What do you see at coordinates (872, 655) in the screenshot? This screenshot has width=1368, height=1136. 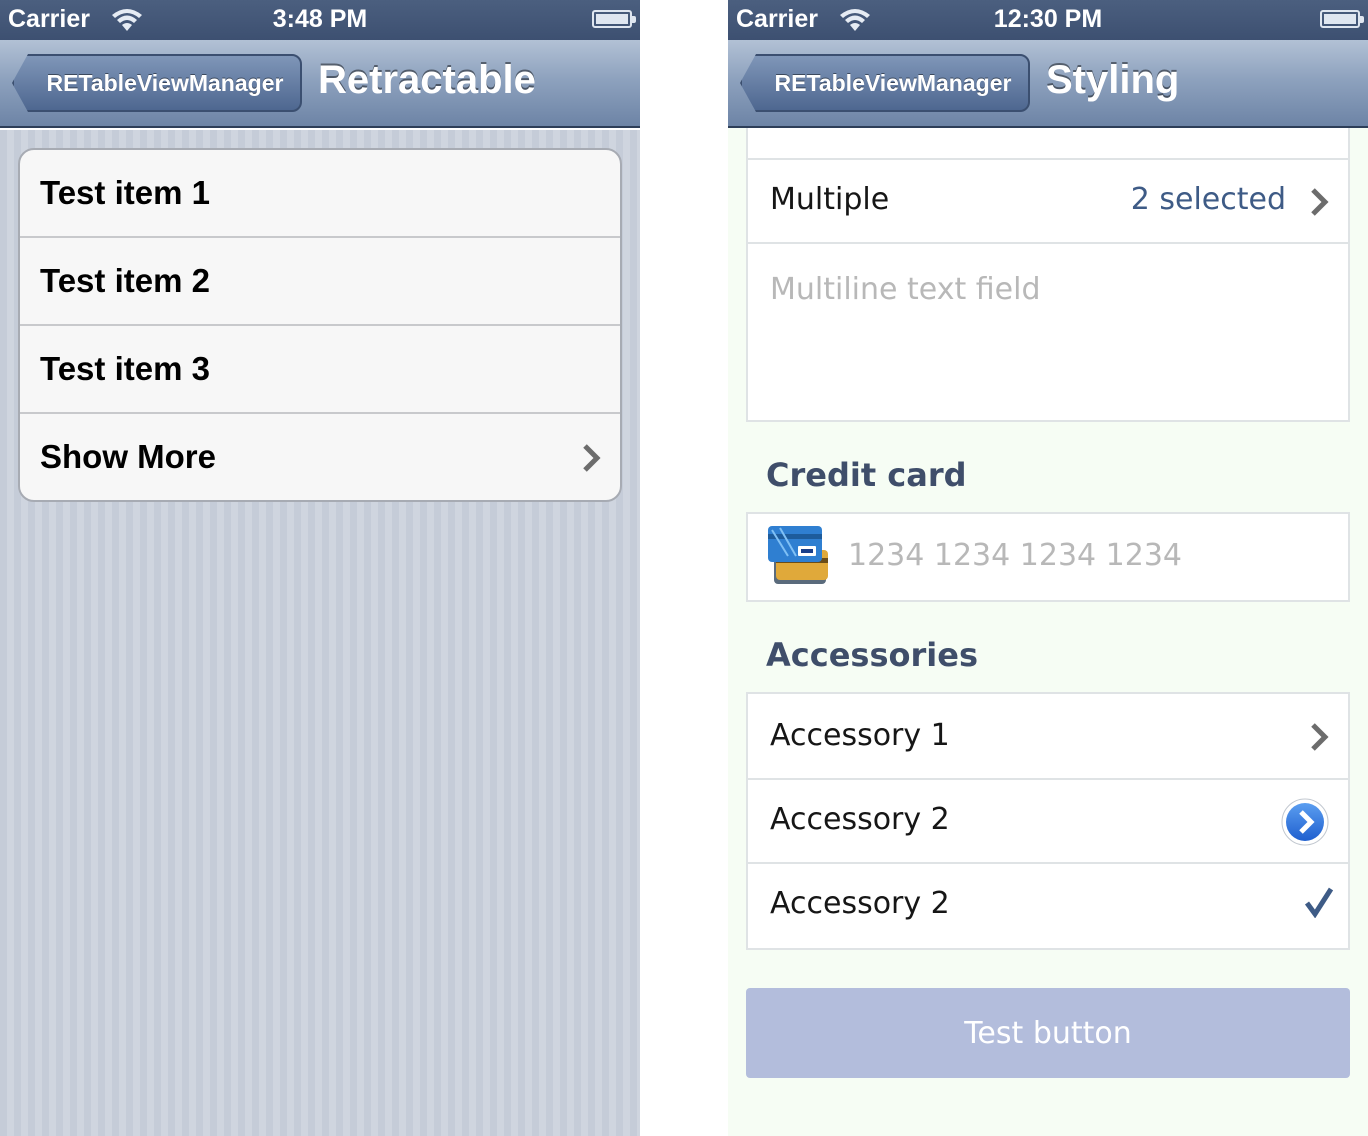 I see `section-header-accessories: Accessories` at bounding box center [872, 655].